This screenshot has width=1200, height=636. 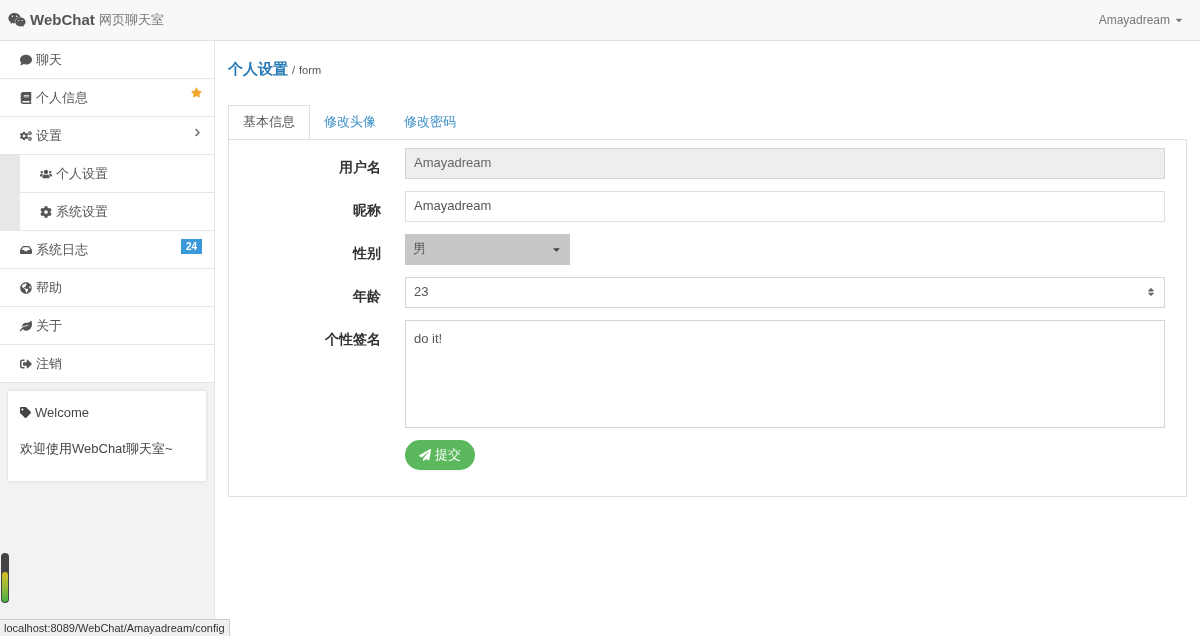 What do you see at coordinates (26, 249) in the screenshot?
I see `inbox-icon` at bounding box center [26, 249].